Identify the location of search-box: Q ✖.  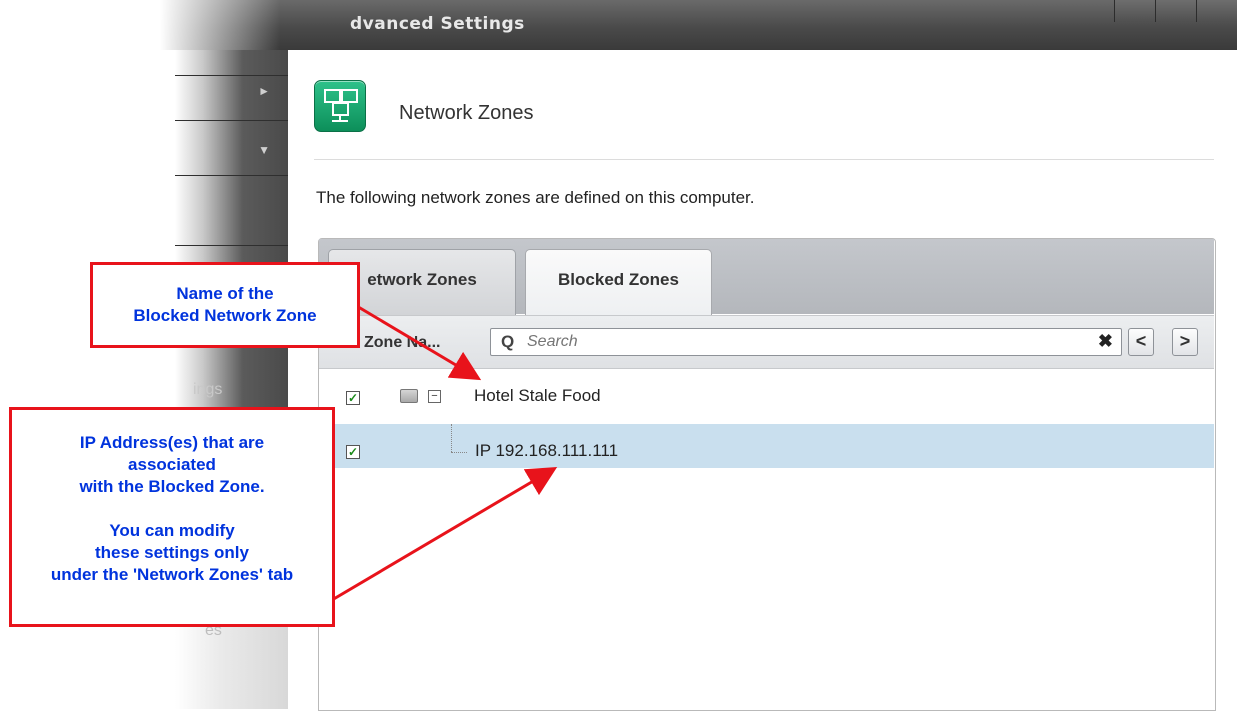
(806, 342).